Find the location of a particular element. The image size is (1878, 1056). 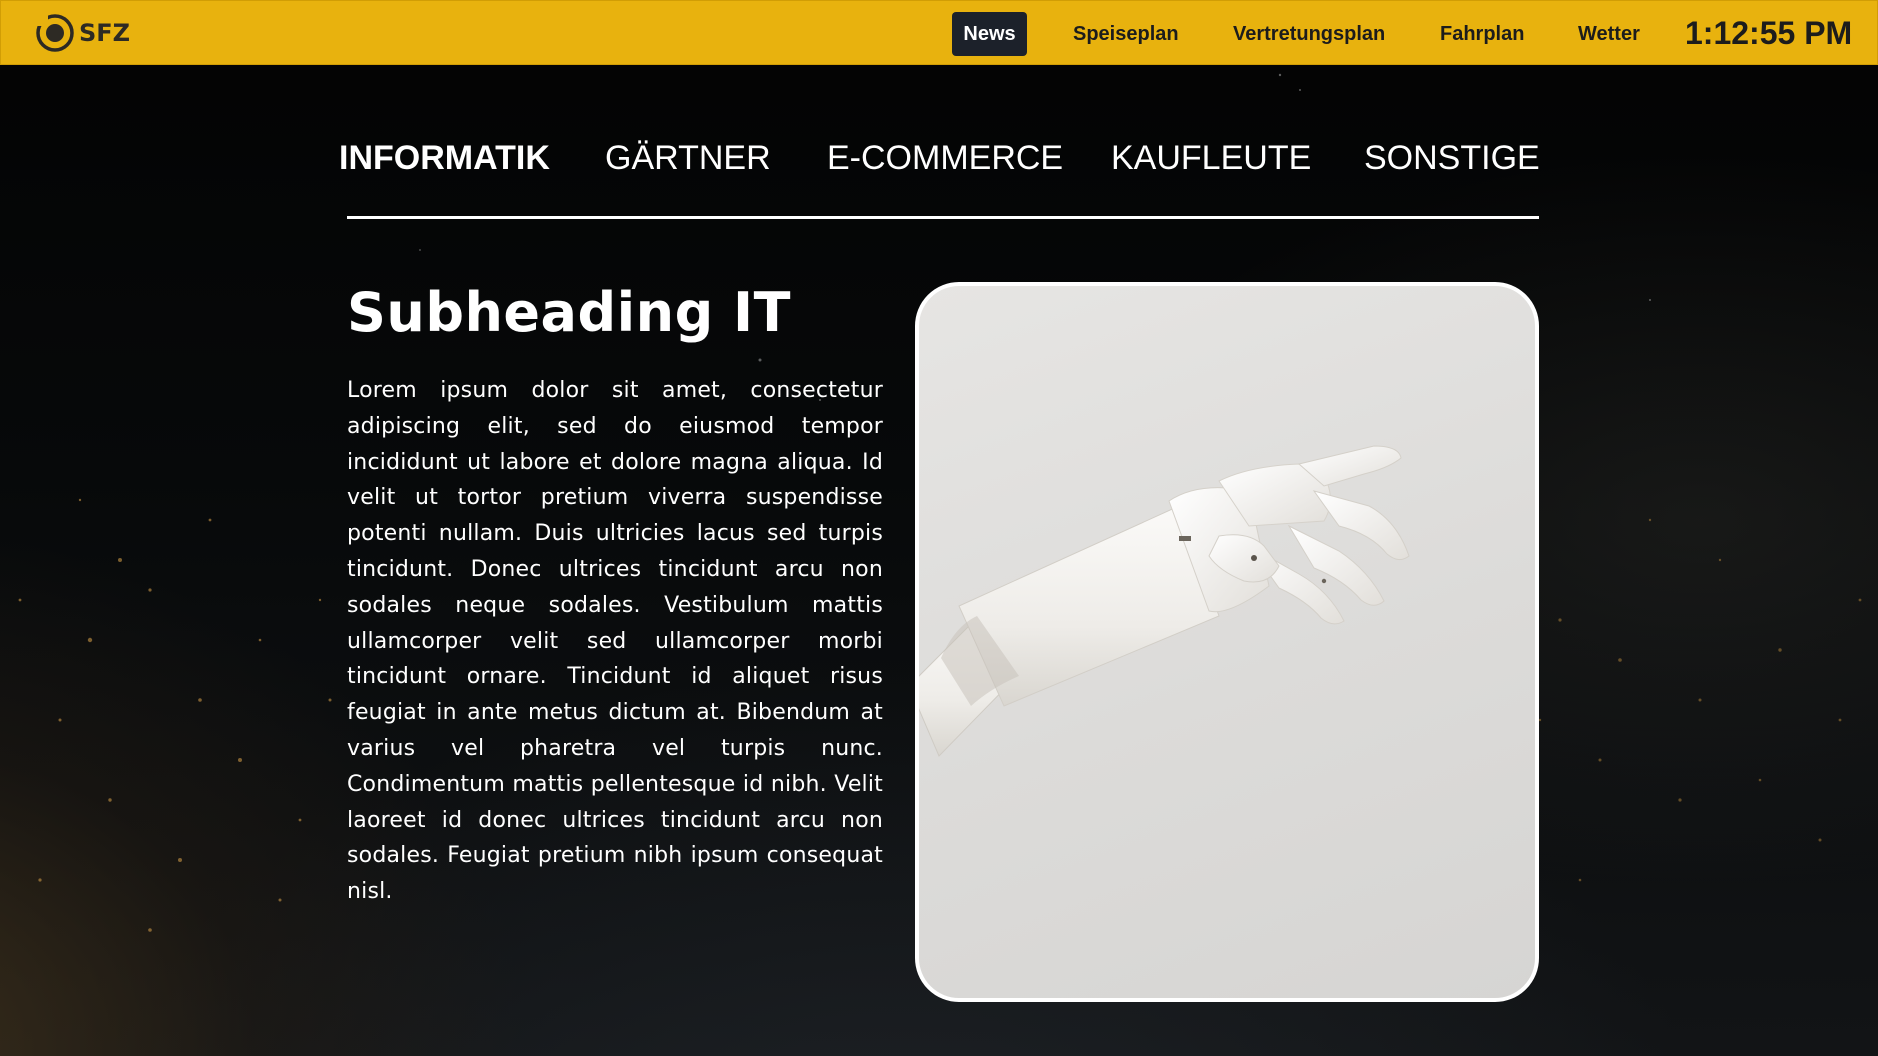

nav-wetter: Wetter is located at coordinates (1609, 34).